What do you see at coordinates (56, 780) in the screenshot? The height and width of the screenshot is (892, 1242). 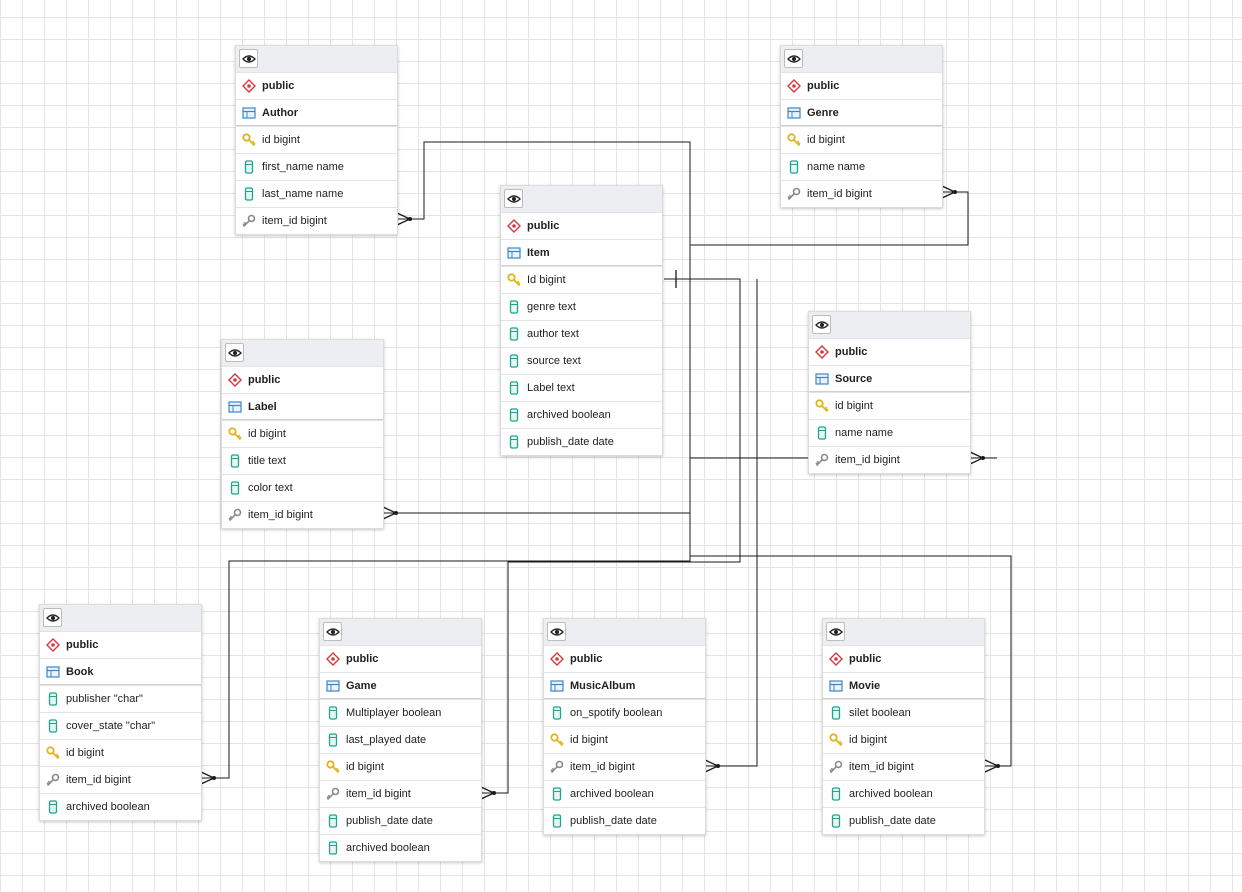 I see `foreign-key-icon` at bounding box center [56, 780].